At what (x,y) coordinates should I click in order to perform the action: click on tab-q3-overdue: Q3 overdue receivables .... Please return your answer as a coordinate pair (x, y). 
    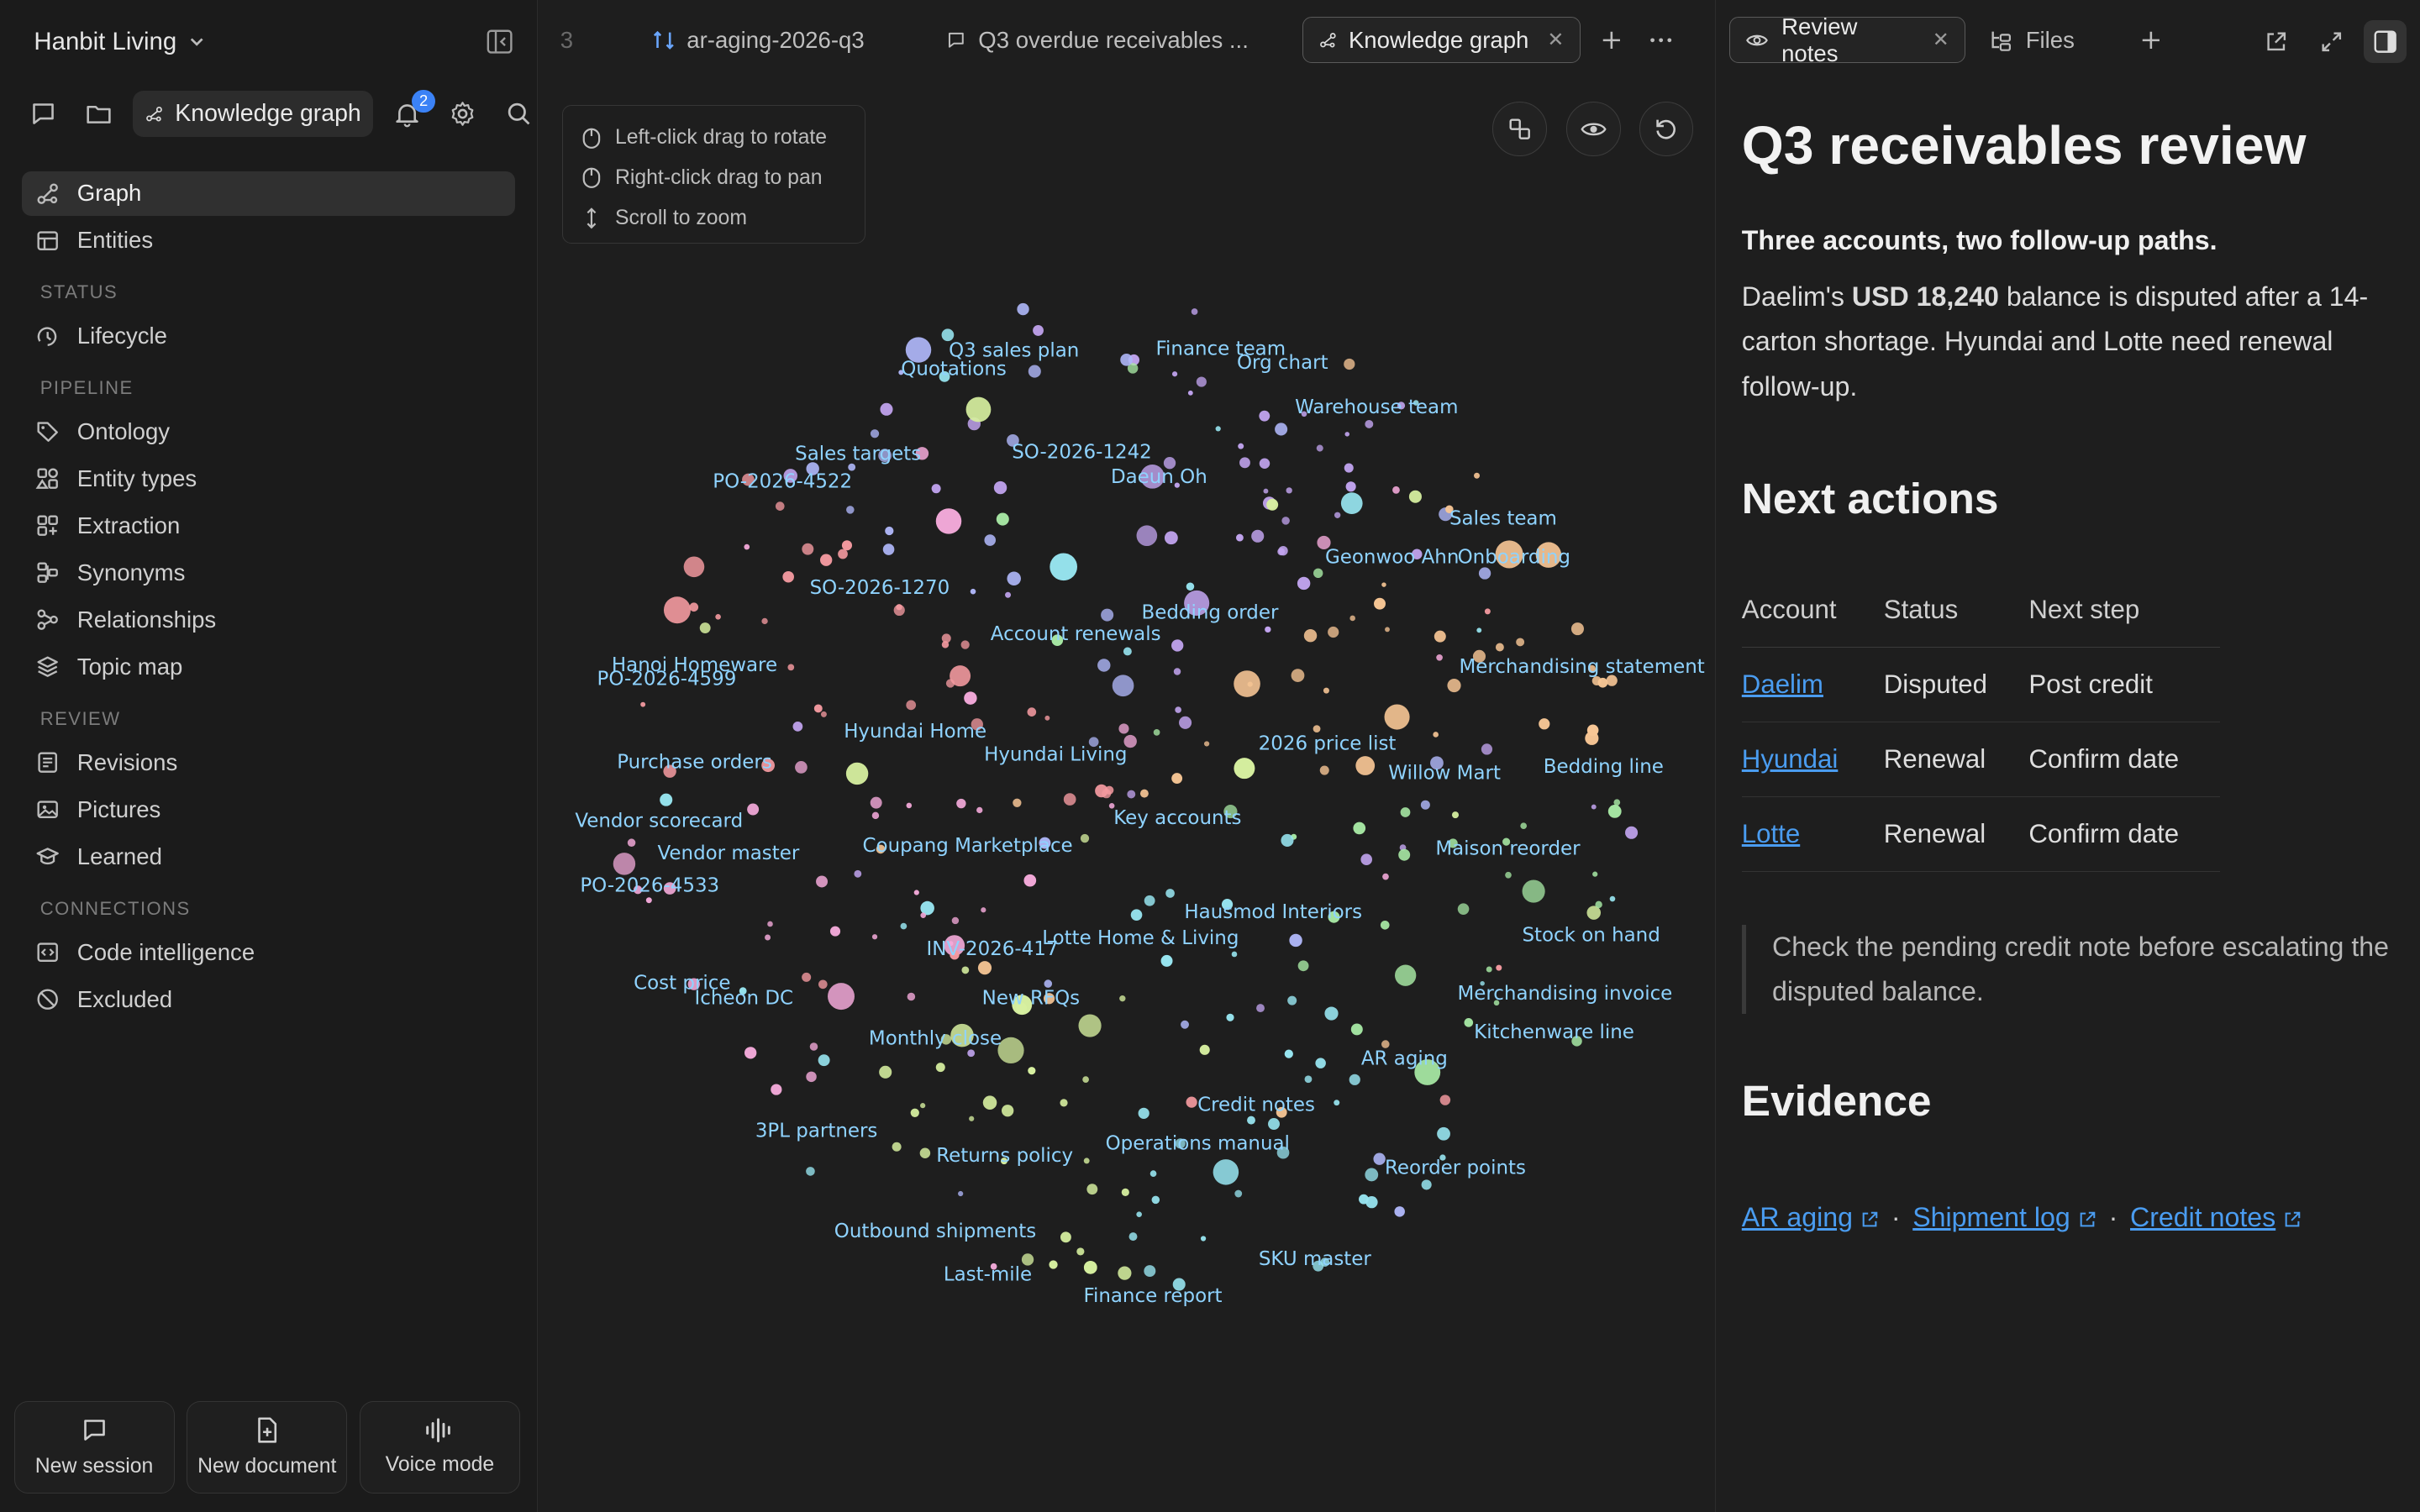
    Looking at the image, I should click on (1097, 40).